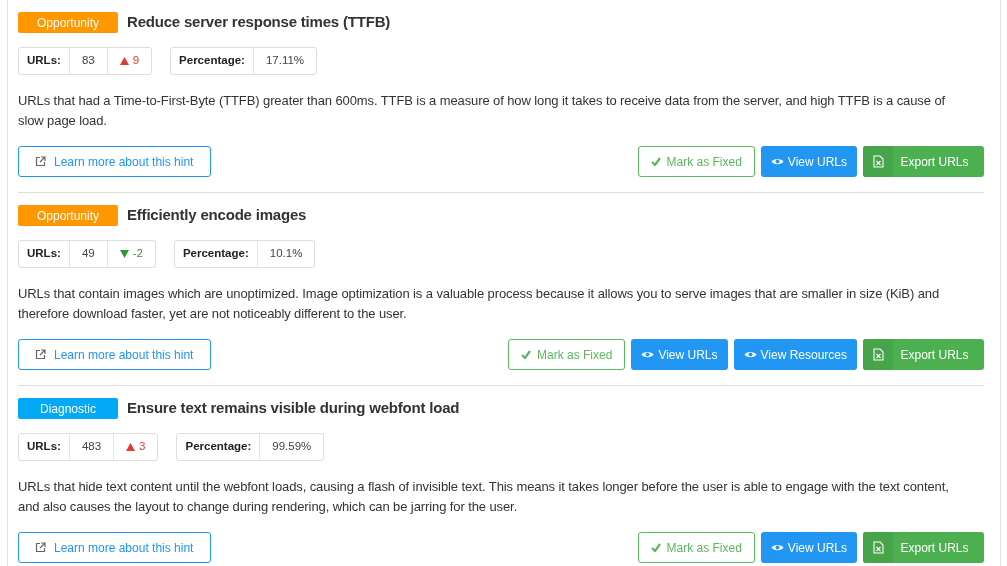 This screenshot has height=566, width=1007. Describe the element at coordinates (129, 61) in the screenshot. I see `change-indicator: 9` at that location.